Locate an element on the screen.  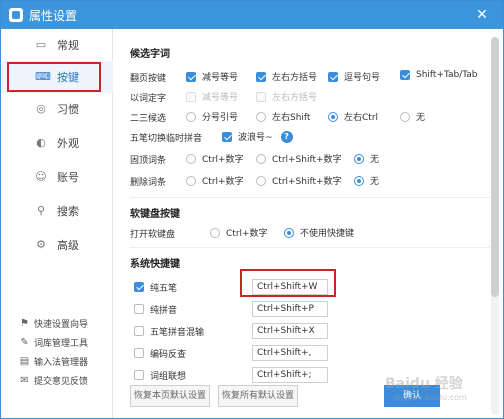
ime-manager-link: ▤ 输入法管理器 is located at coordinates (53, 361).